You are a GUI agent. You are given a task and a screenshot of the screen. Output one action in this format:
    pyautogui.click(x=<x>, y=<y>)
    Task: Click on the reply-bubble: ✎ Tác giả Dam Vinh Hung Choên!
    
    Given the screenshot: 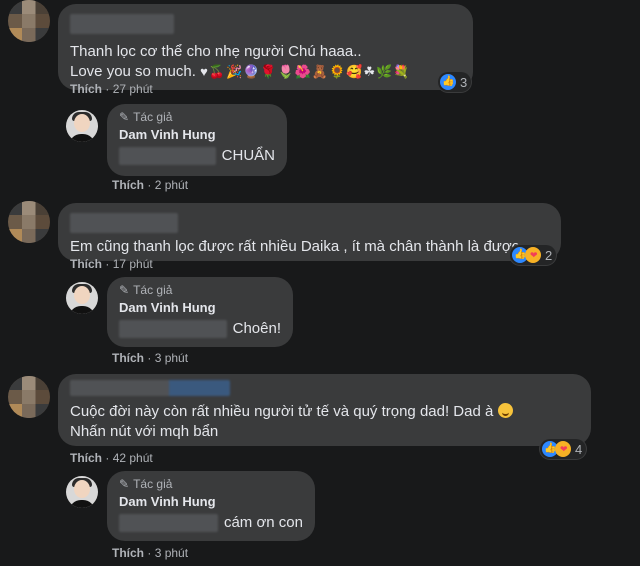 What is the action you would take?
    pyautogui.click(x=200, y=312)
    